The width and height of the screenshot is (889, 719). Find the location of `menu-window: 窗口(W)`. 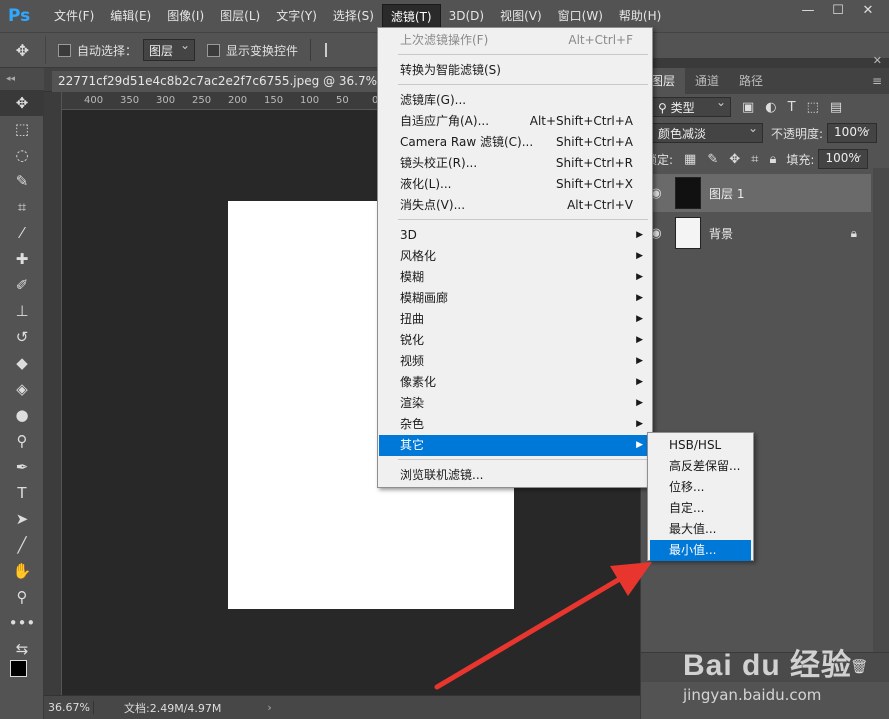

menu-window: 窗口(W) is located at coordinates (580, 16).